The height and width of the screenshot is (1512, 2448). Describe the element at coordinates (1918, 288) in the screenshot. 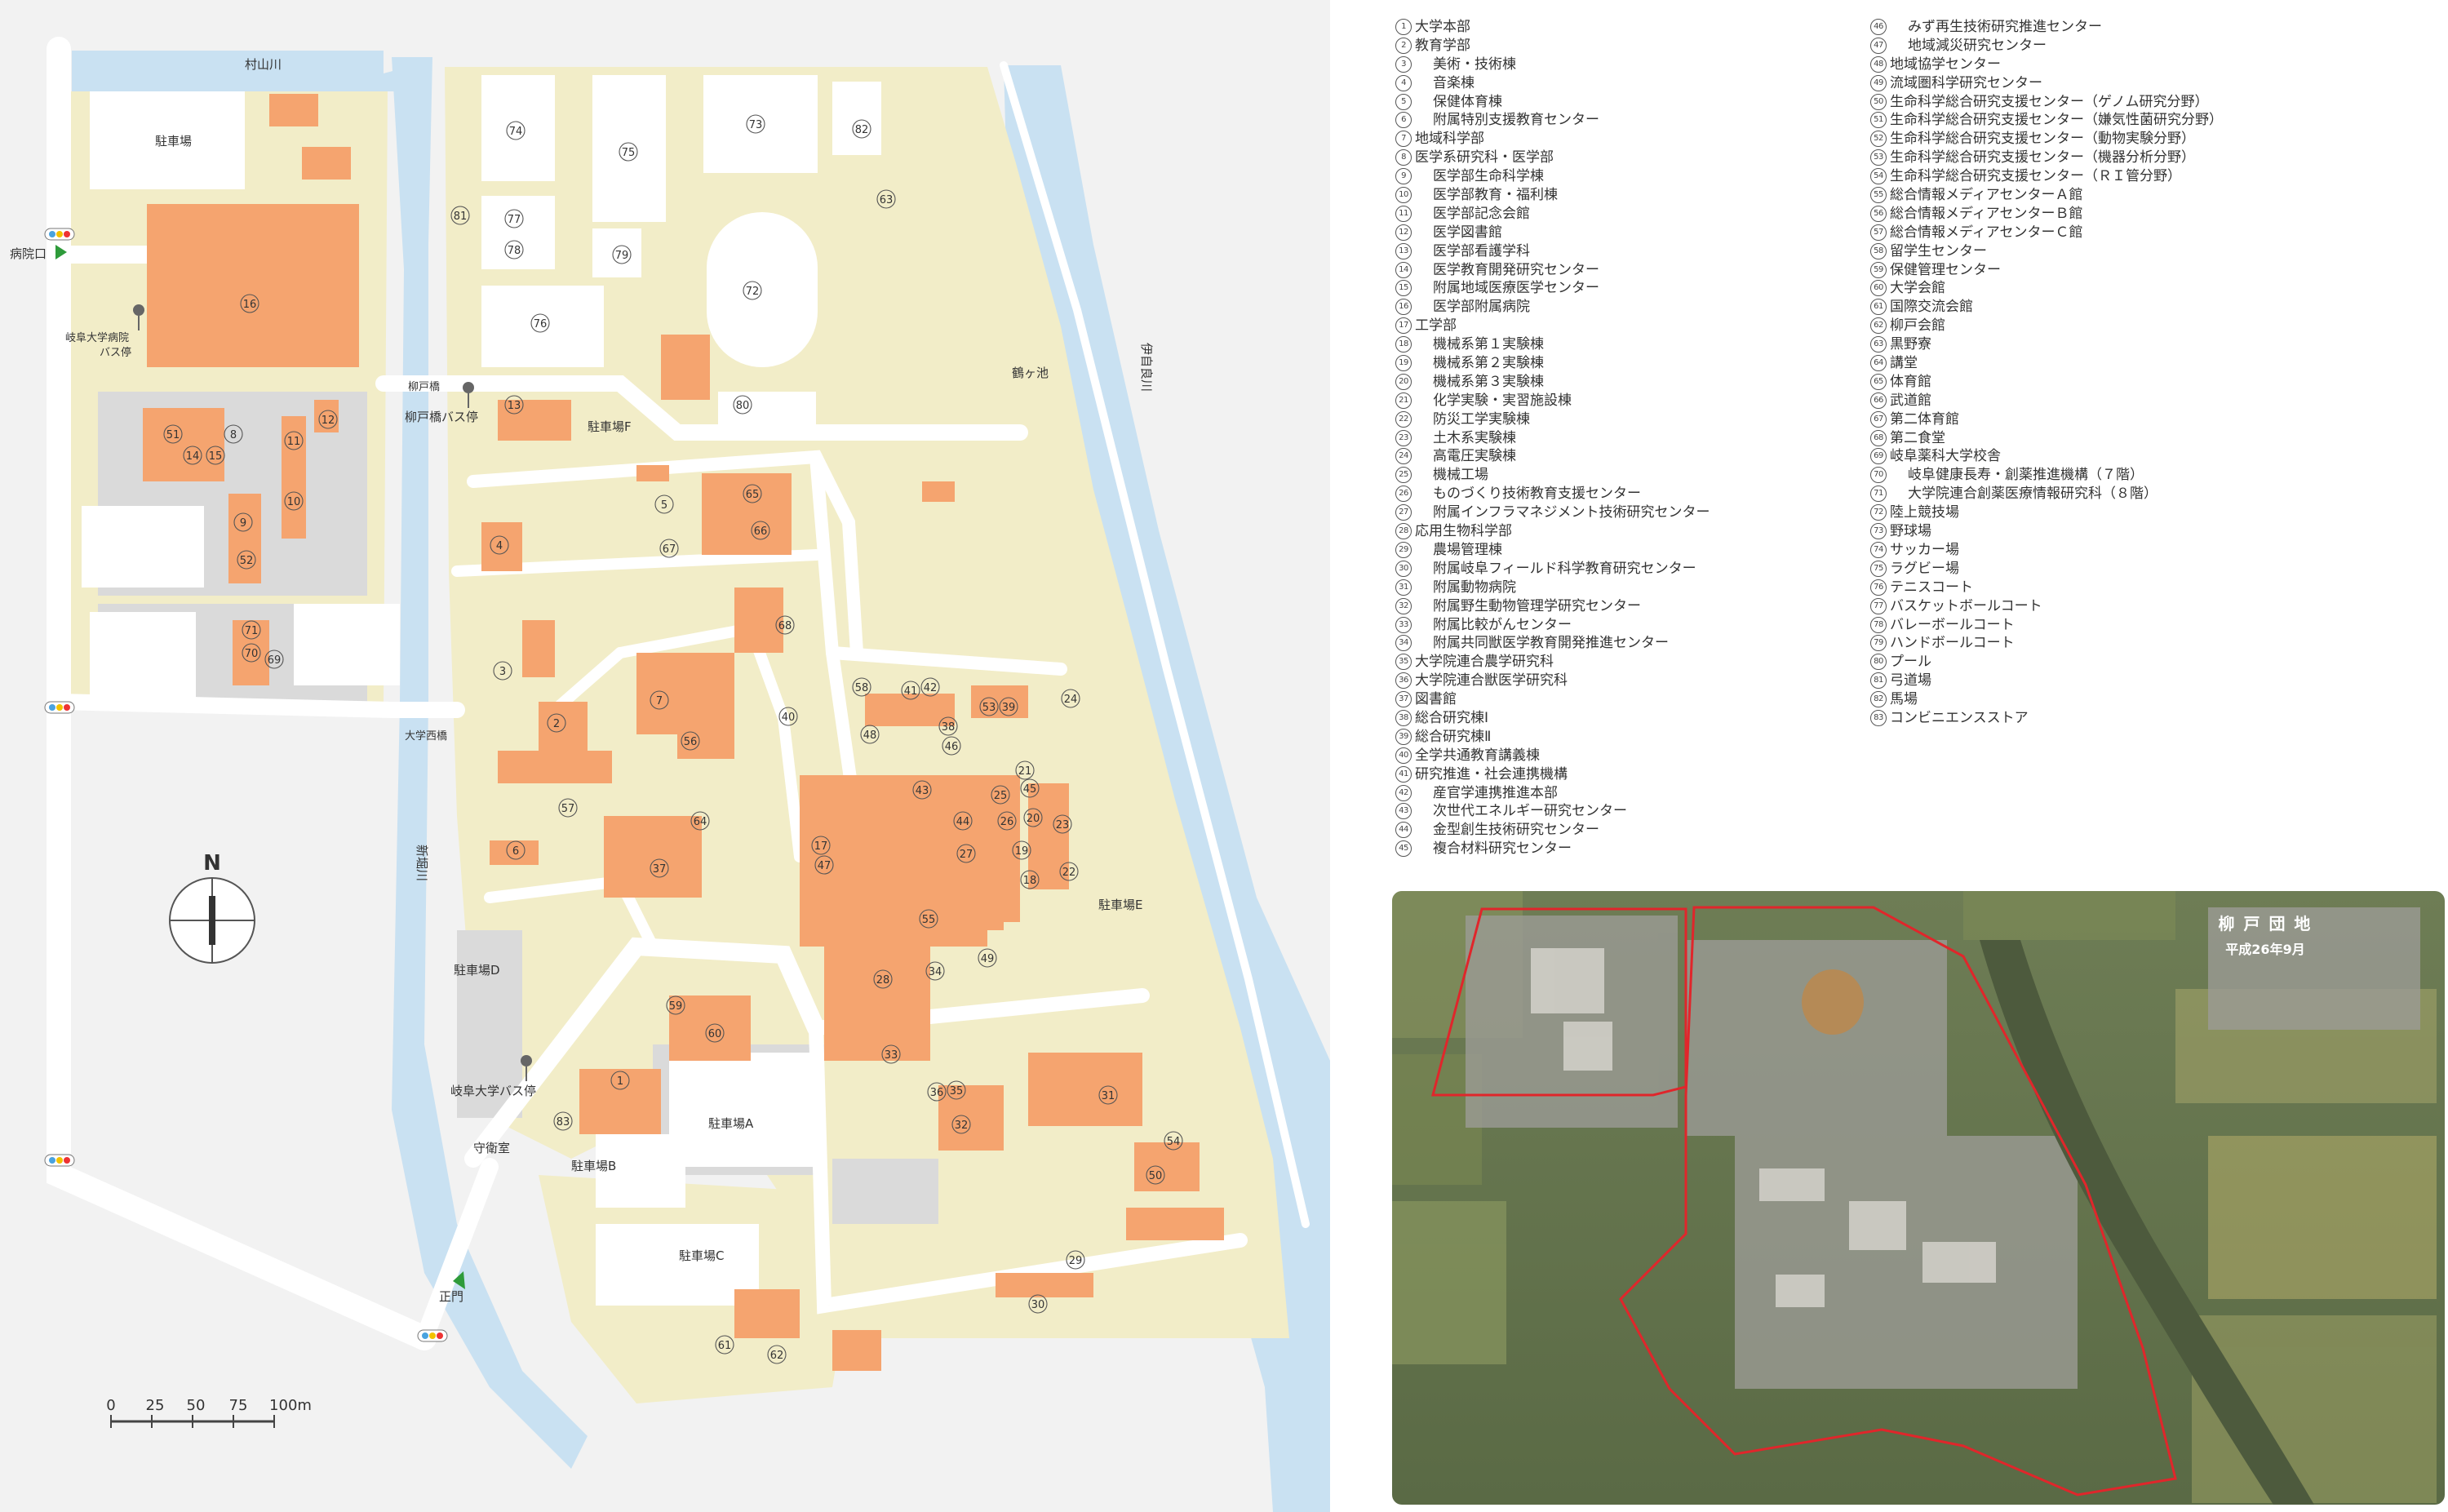

I see `legend-name: 大学会館` at that location.